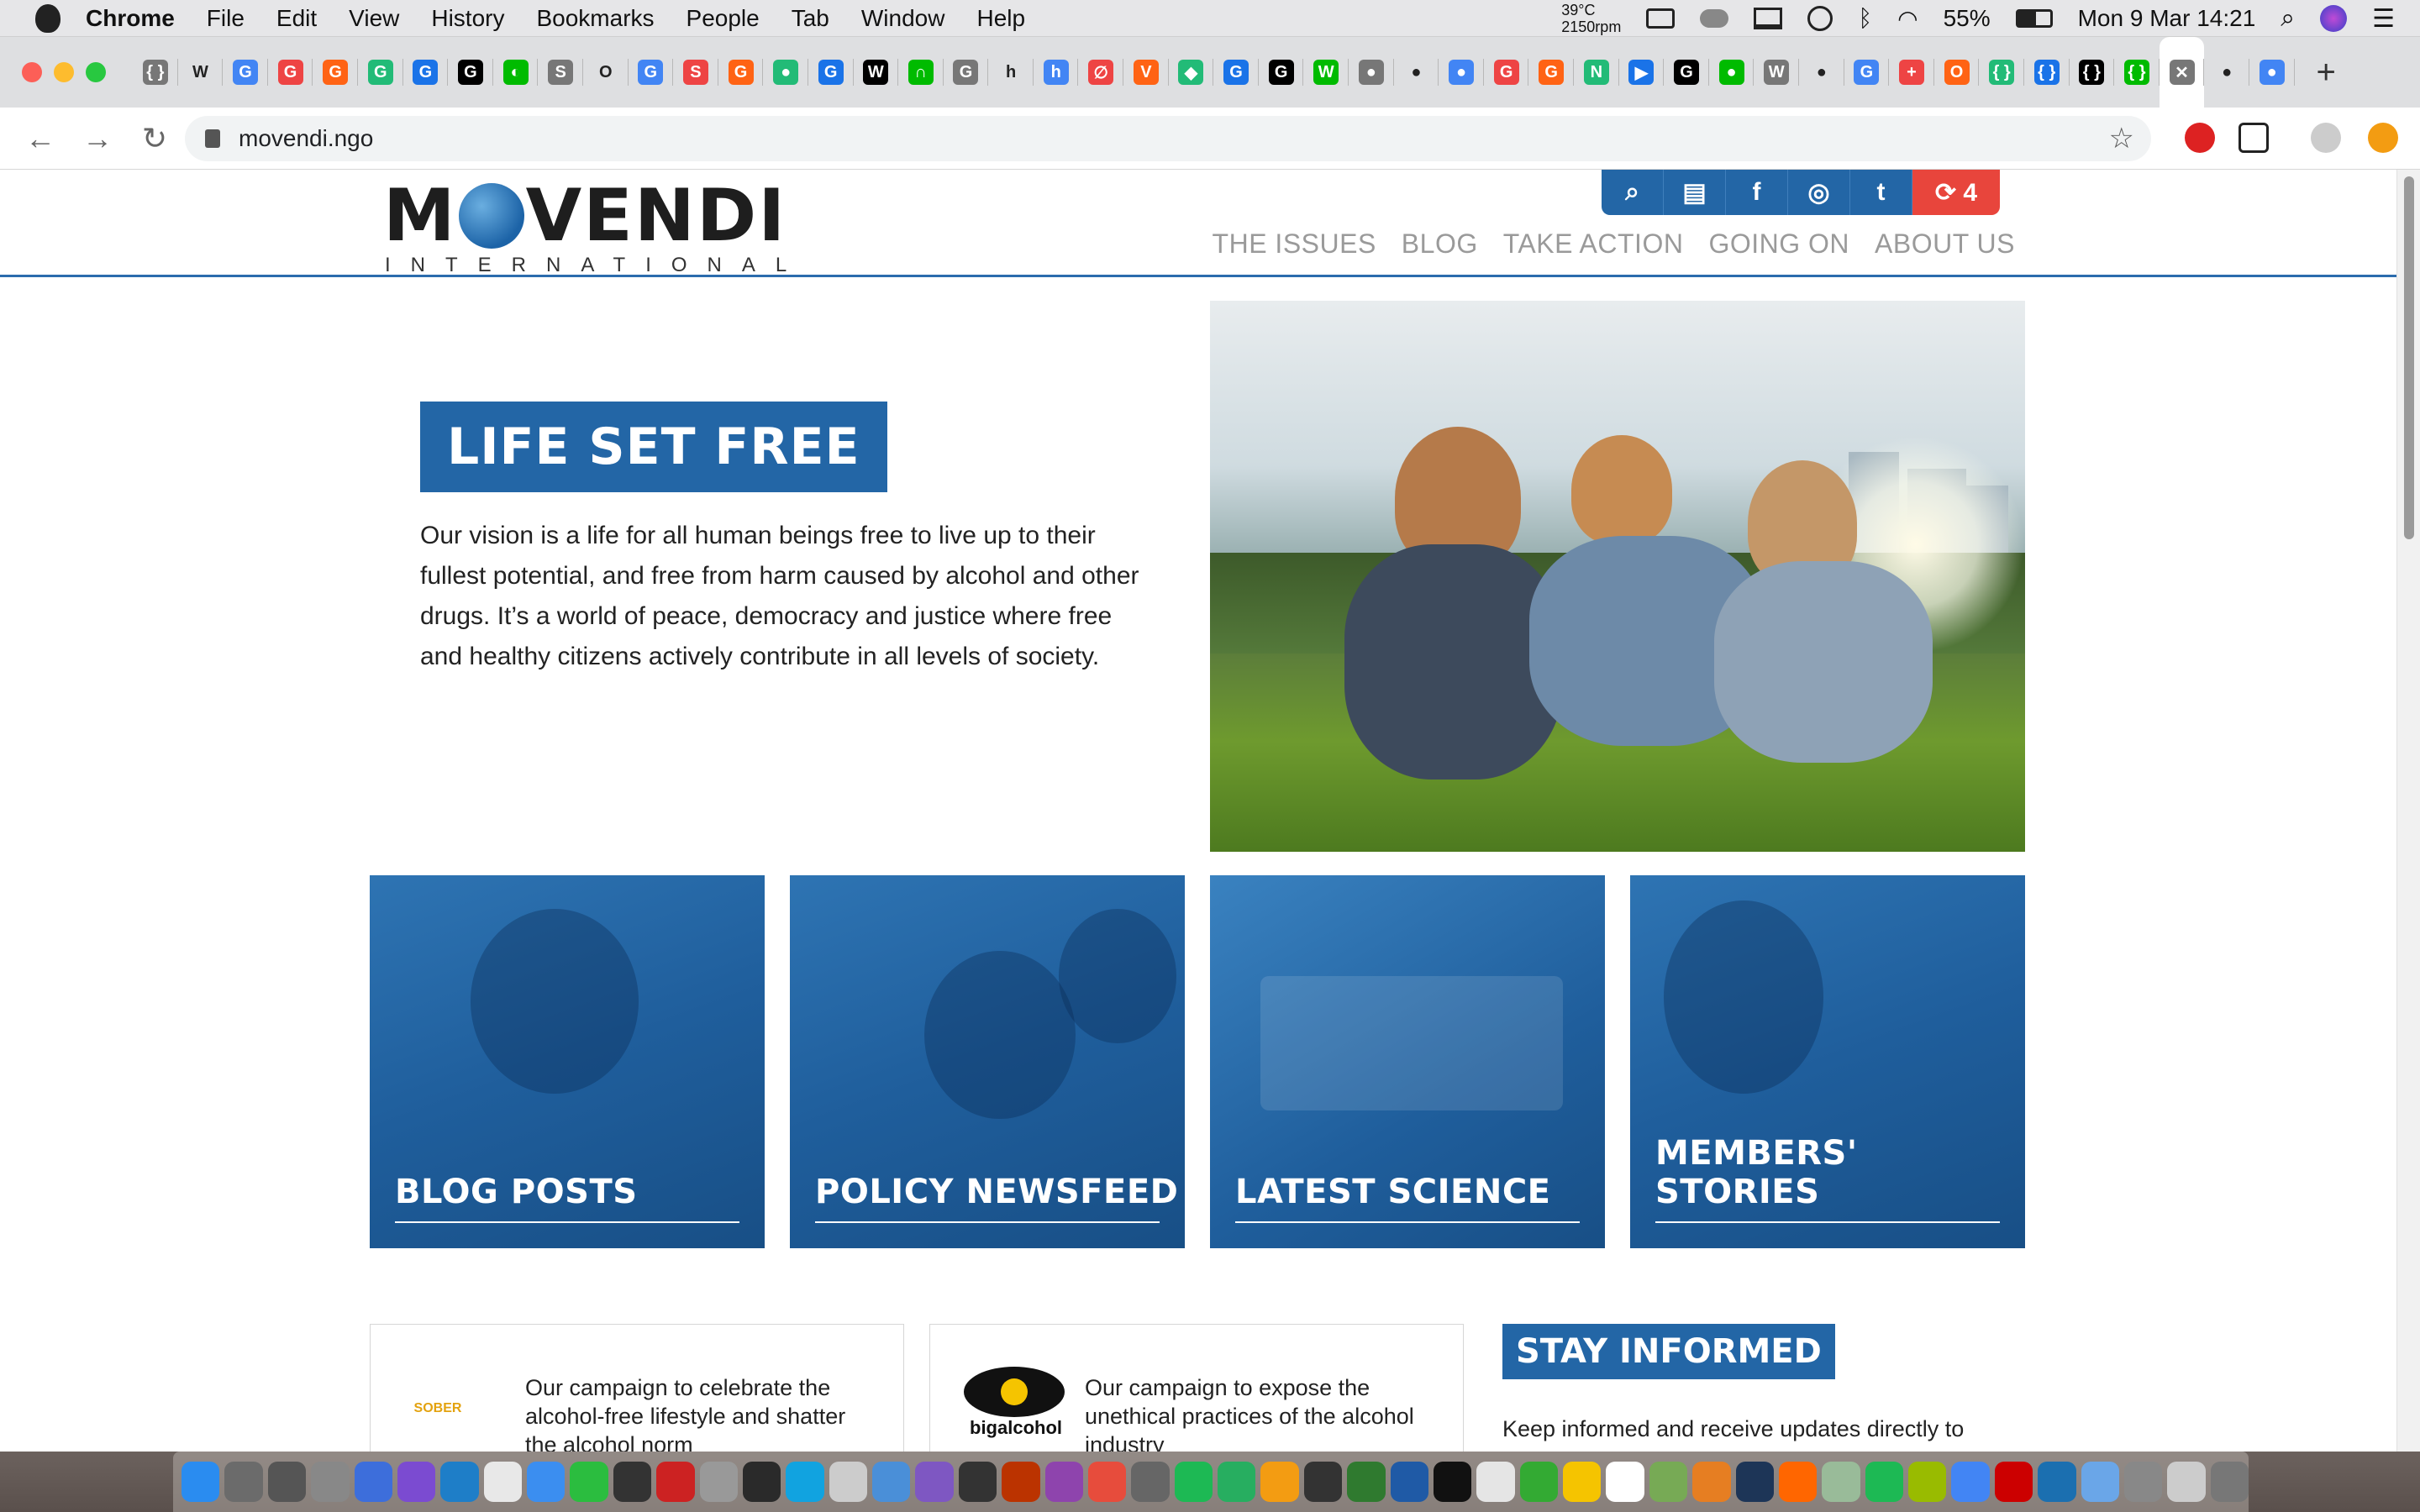 The height and width of the screenshot is (1512, 2420). Describe the element at coordinates (154, 138) in the screenshot. I see `reload-button: ↻` at that location.